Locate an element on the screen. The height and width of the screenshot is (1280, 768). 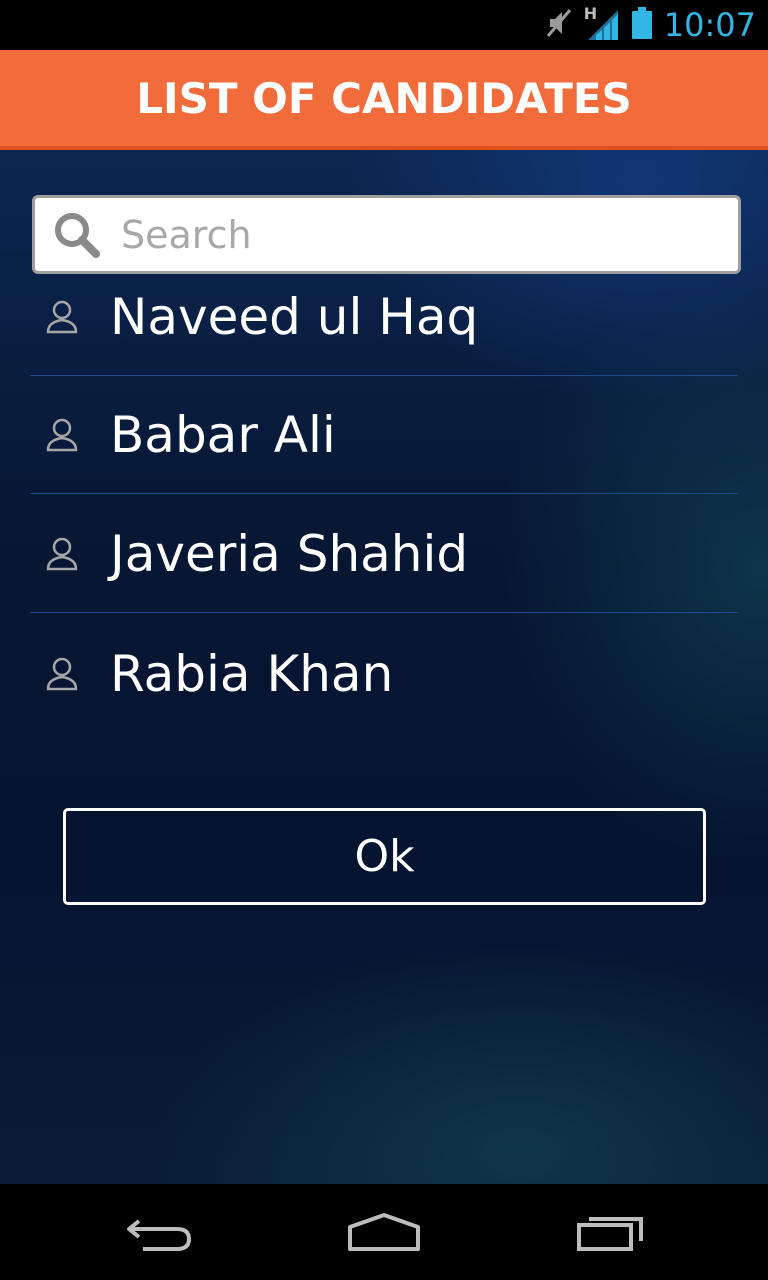
list-item-candidate: Javeria Shahid is located at coordinates (384, 554).